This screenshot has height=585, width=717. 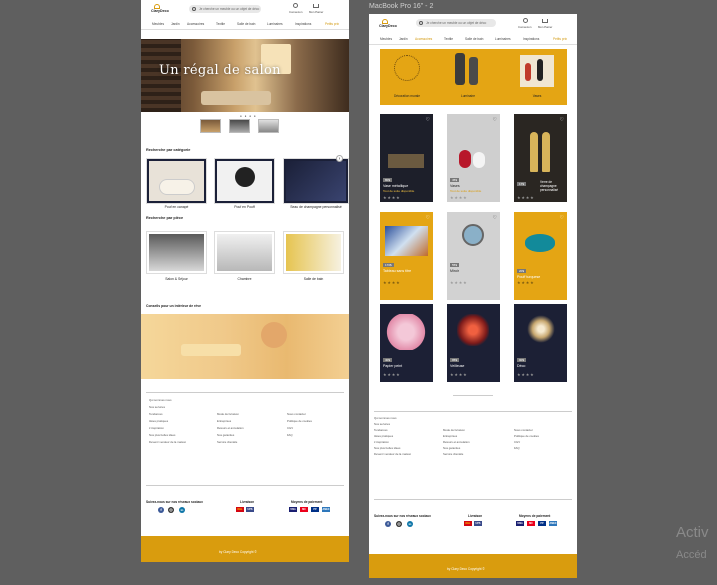 I want to click on nav-textile: Textile, so click(x=448, y=39).